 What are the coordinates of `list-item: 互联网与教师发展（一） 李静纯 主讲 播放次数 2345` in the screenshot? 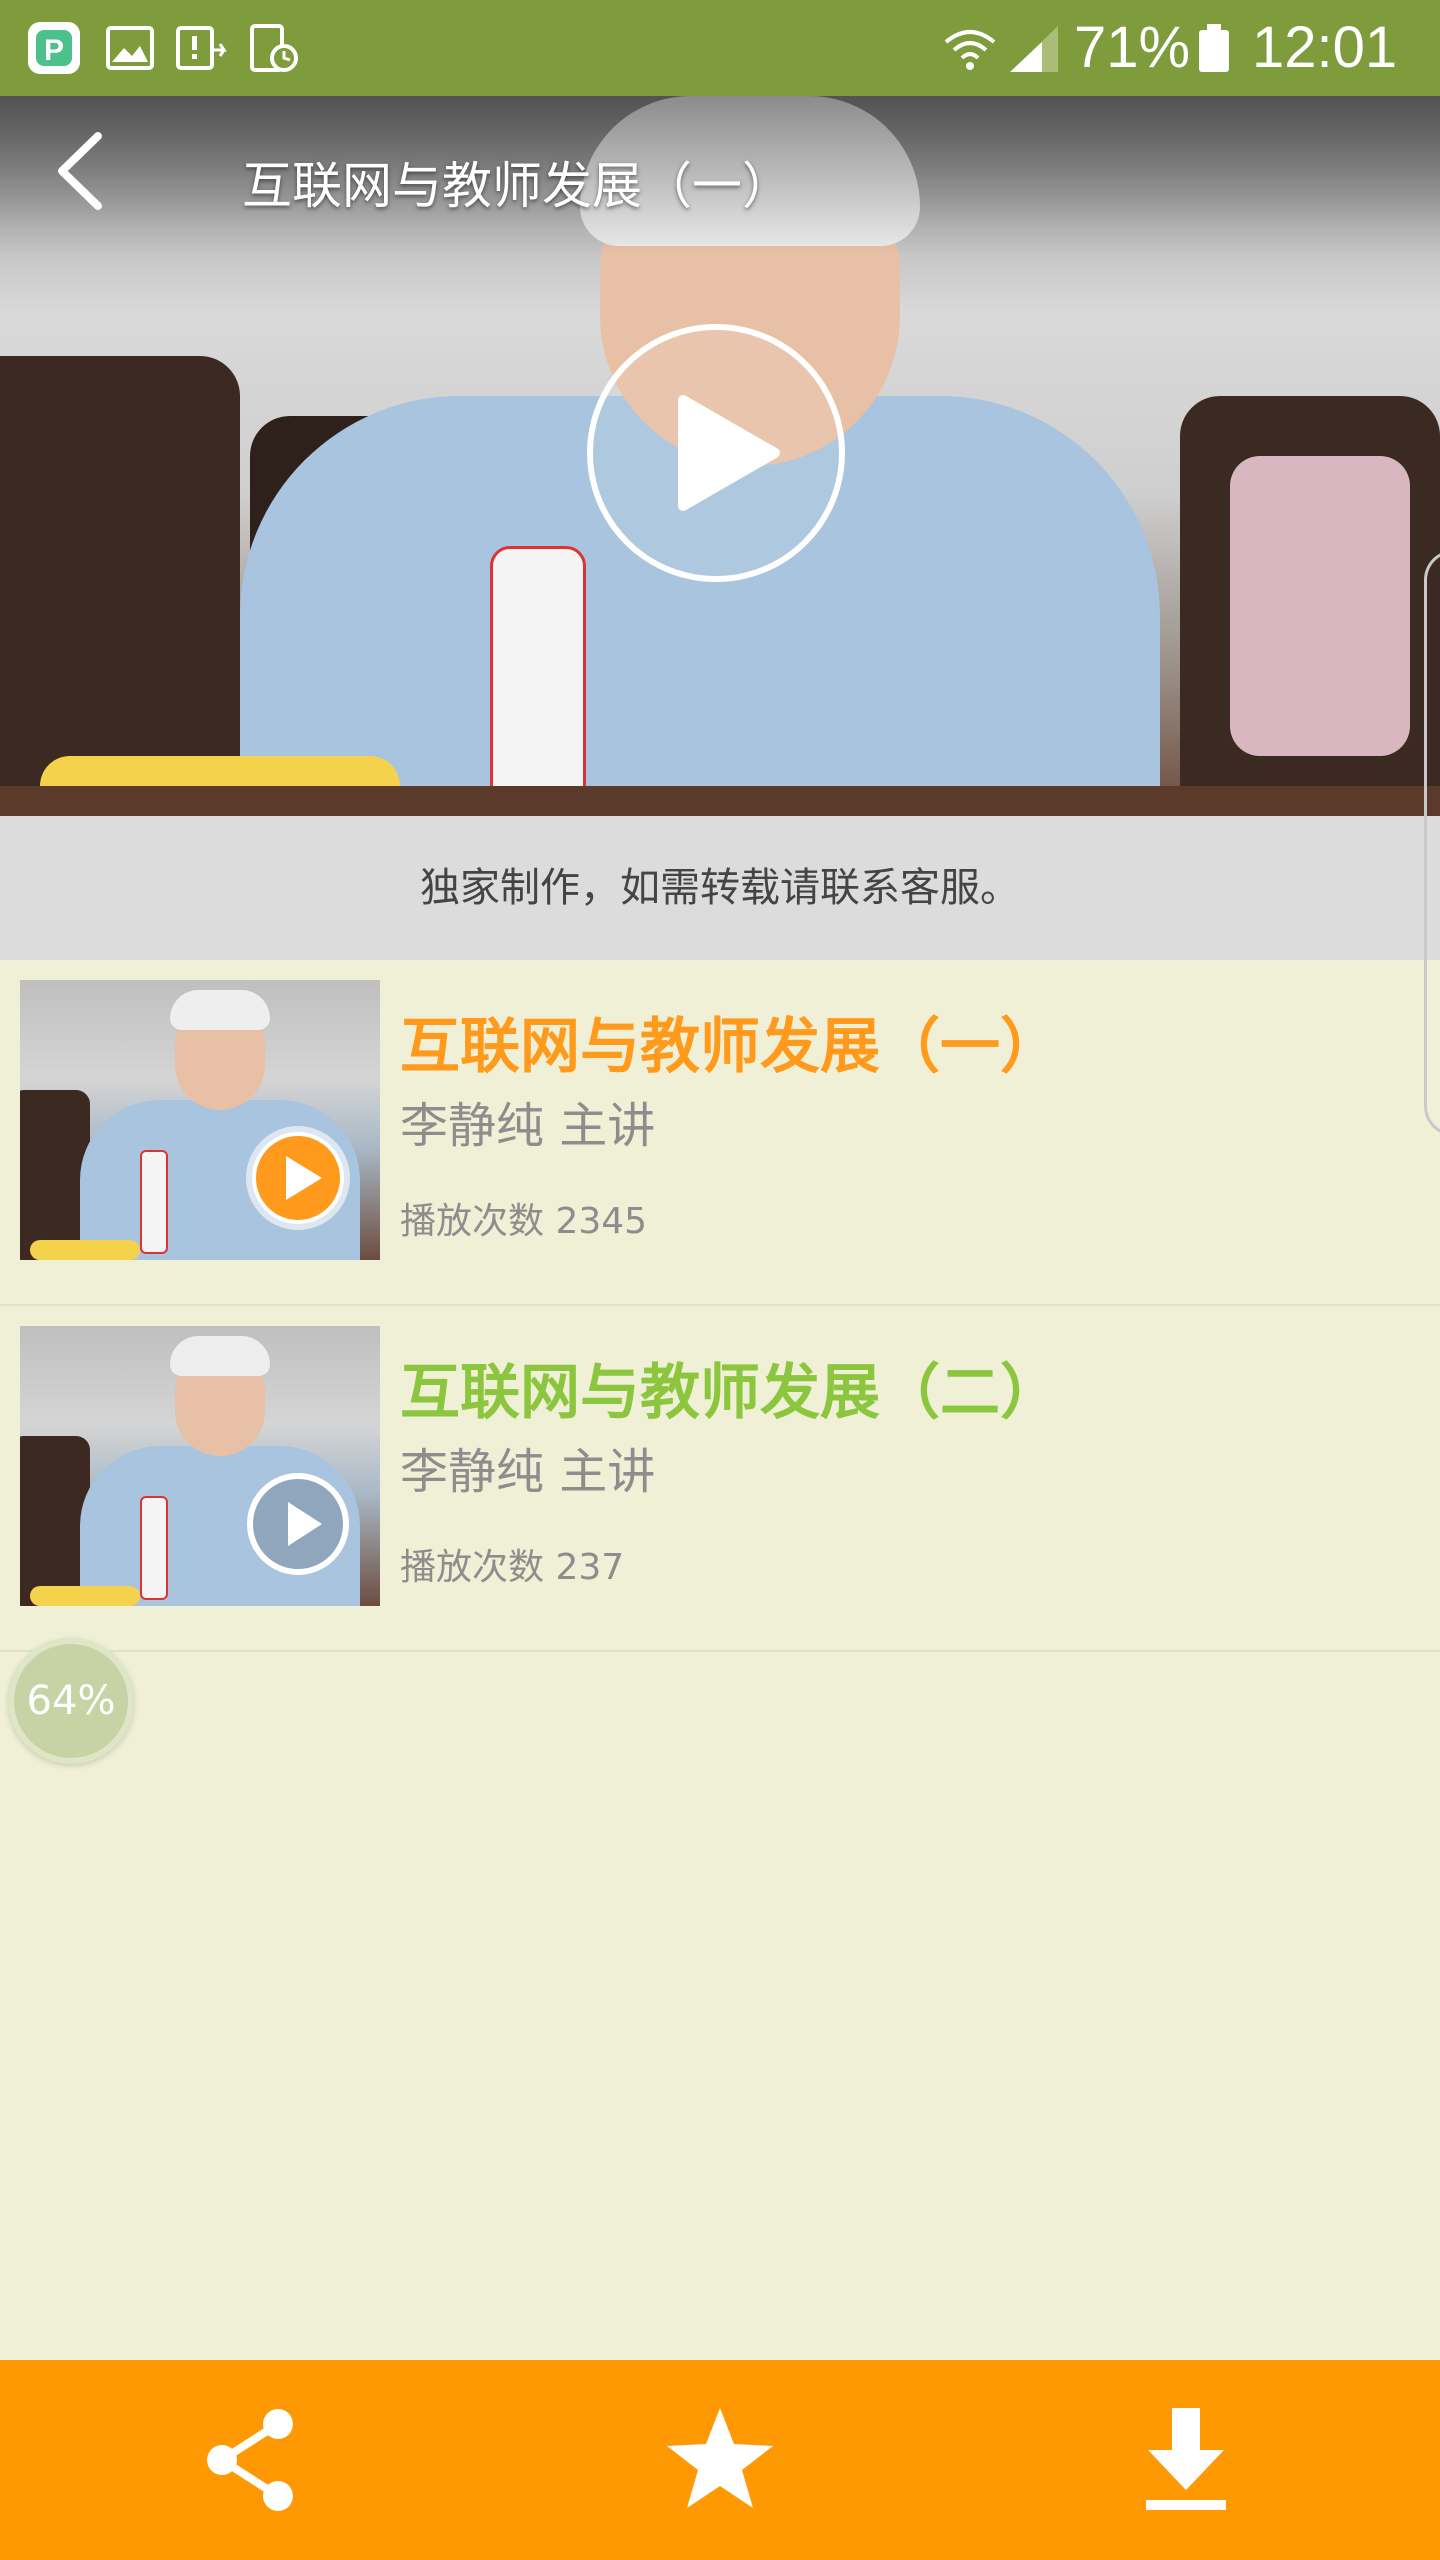 It's located at (720, 1133).